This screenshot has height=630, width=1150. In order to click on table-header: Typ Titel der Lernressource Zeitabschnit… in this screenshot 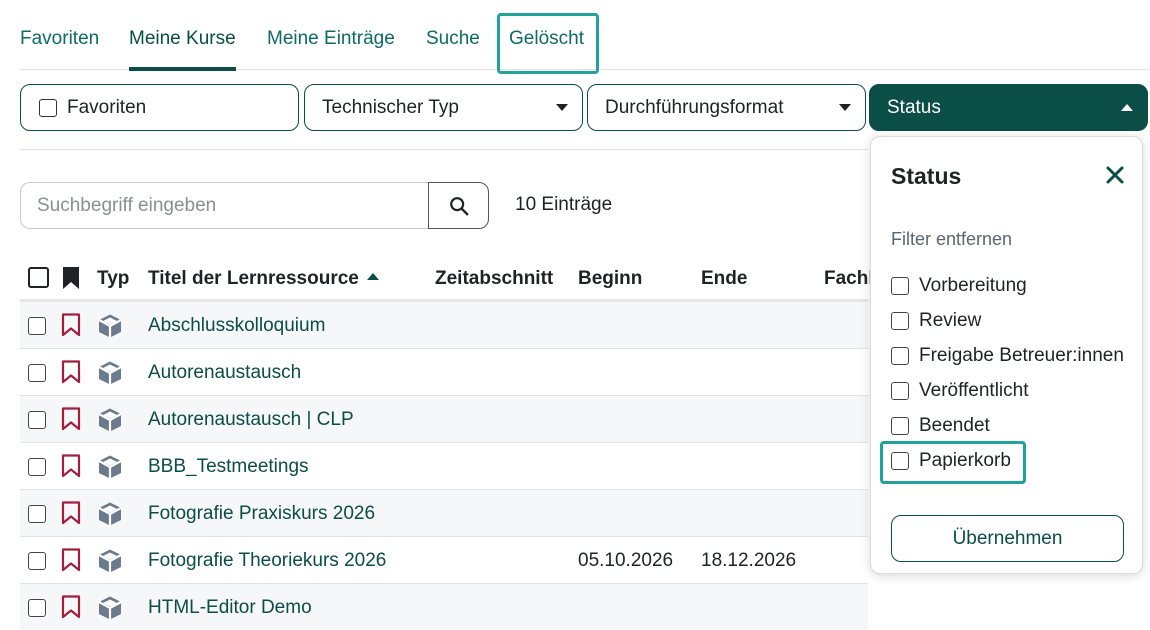, I will do `click(447, 280)`.